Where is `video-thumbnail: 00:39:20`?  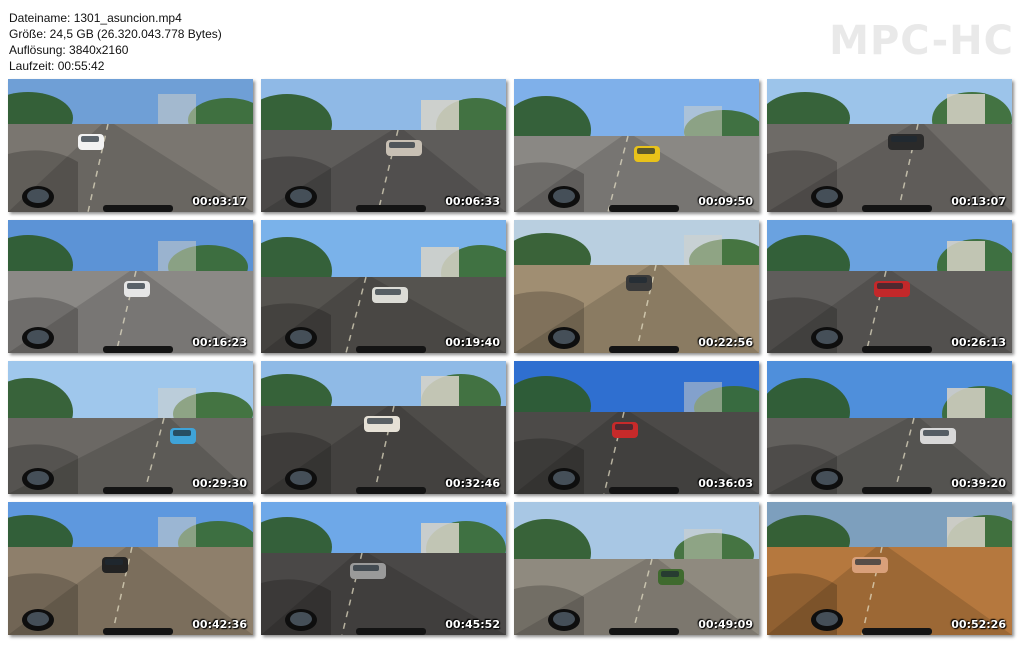
video-thumbnail: 00:39:20 is located at coordinates (889, 427).